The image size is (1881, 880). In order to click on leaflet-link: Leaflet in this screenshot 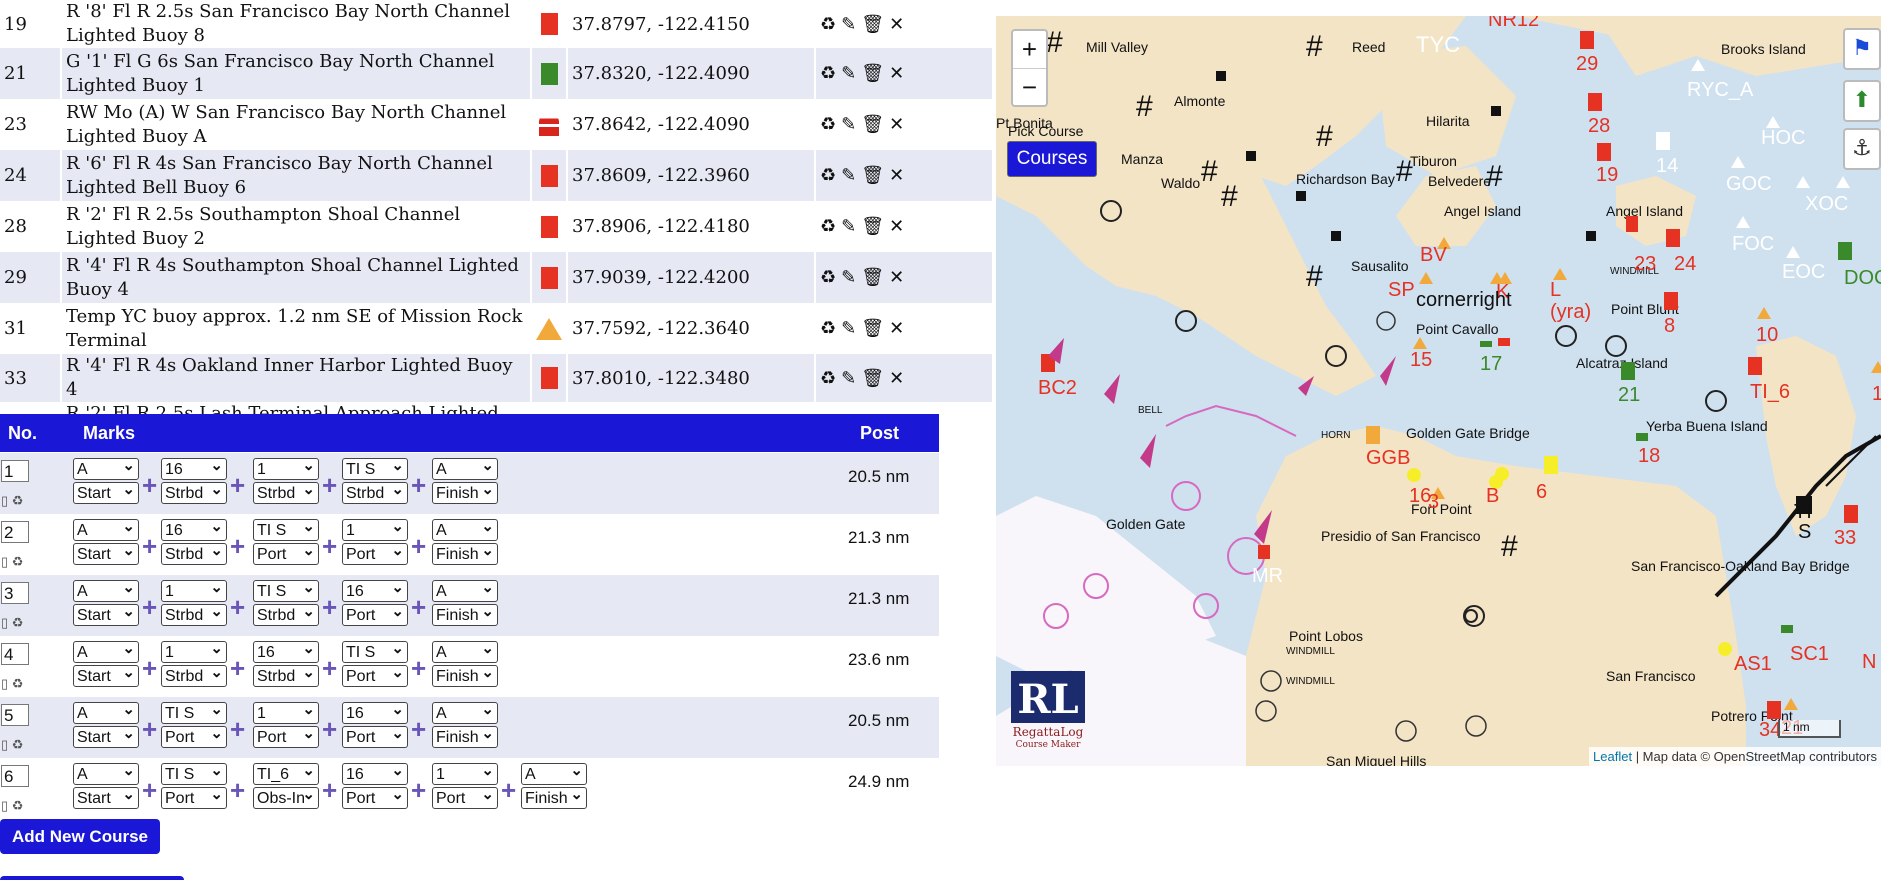, I will do `click(1612, 756)`.